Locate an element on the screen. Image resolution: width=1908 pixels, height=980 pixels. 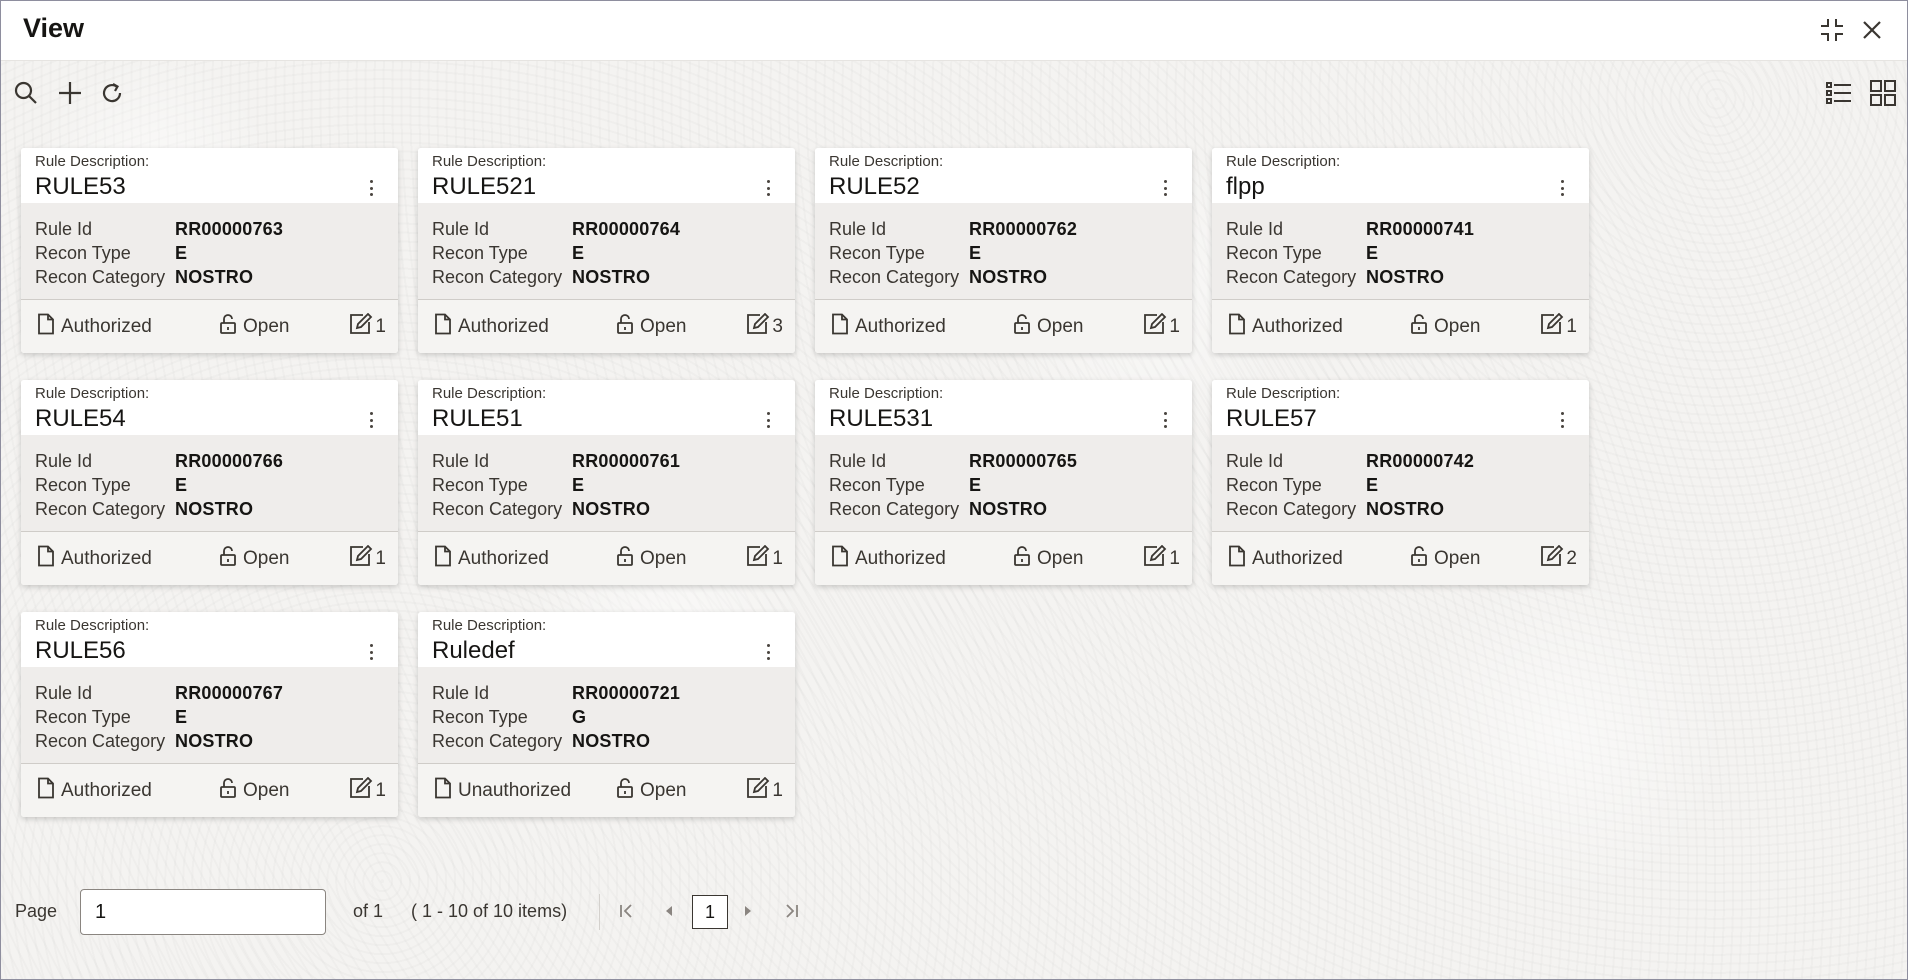
rule-description-value: RULE52 is located at coordinates (874, 186).